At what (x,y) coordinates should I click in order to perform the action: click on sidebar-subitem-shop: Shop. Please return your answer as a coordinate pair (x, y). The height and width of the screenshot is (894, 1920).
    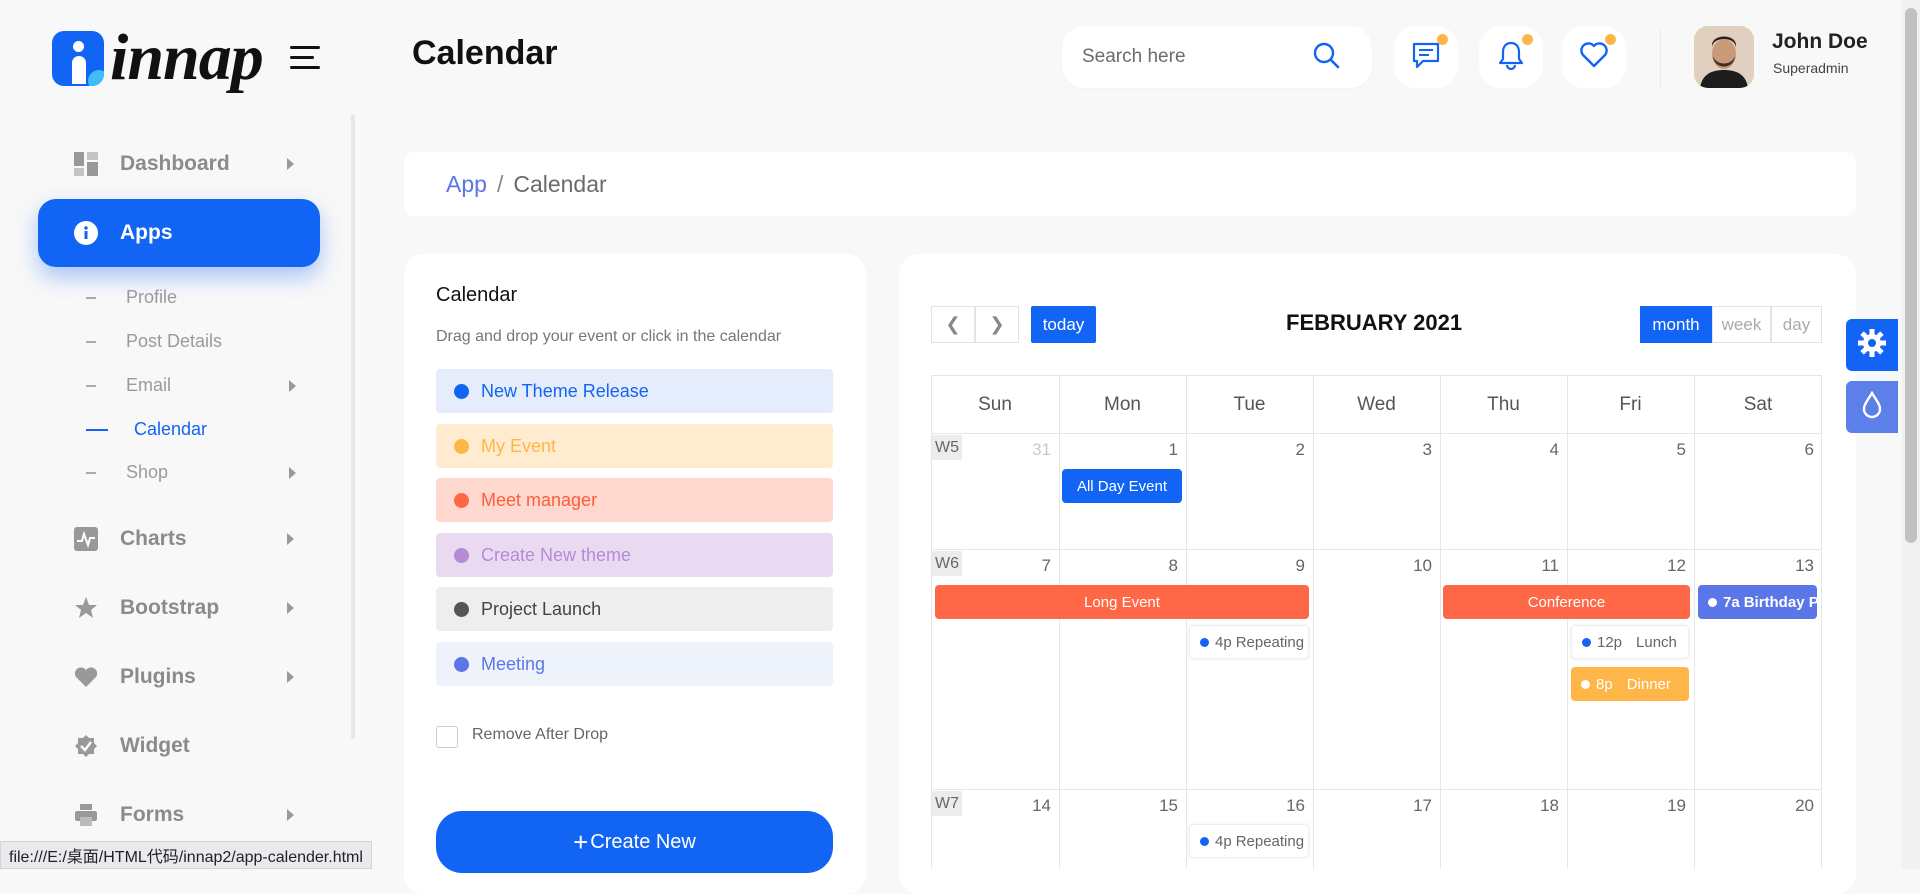
    Looking at the image, I should click on (191, 472).